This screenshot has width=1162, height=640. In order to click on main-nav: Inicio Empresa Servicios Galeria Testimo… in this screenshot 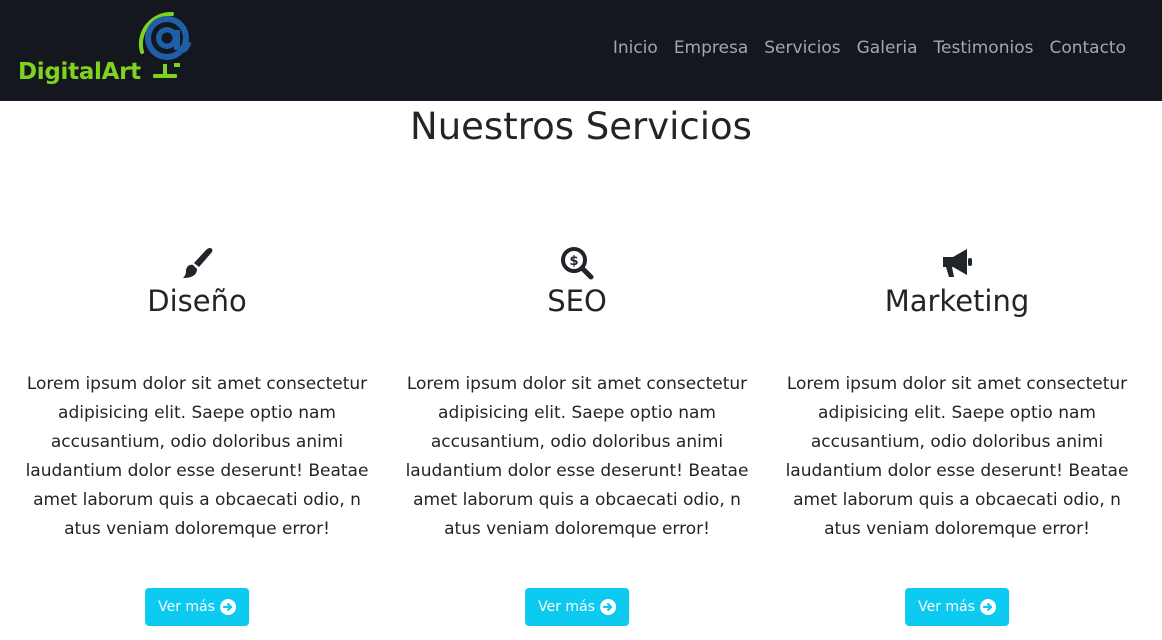, I will do `click(869, 48)`.